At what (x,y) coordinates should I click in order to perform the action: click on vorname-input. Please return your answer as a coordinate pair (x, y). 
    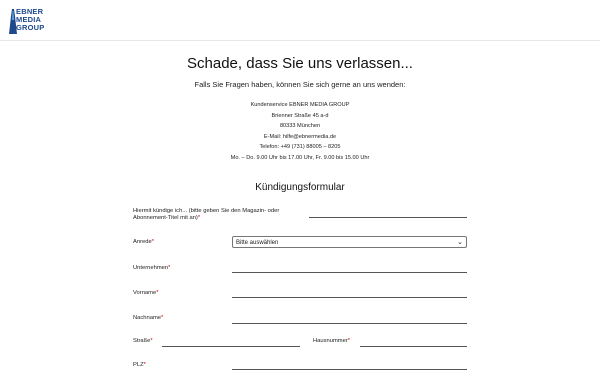
    Looking at the image, I should click on (349, 297).